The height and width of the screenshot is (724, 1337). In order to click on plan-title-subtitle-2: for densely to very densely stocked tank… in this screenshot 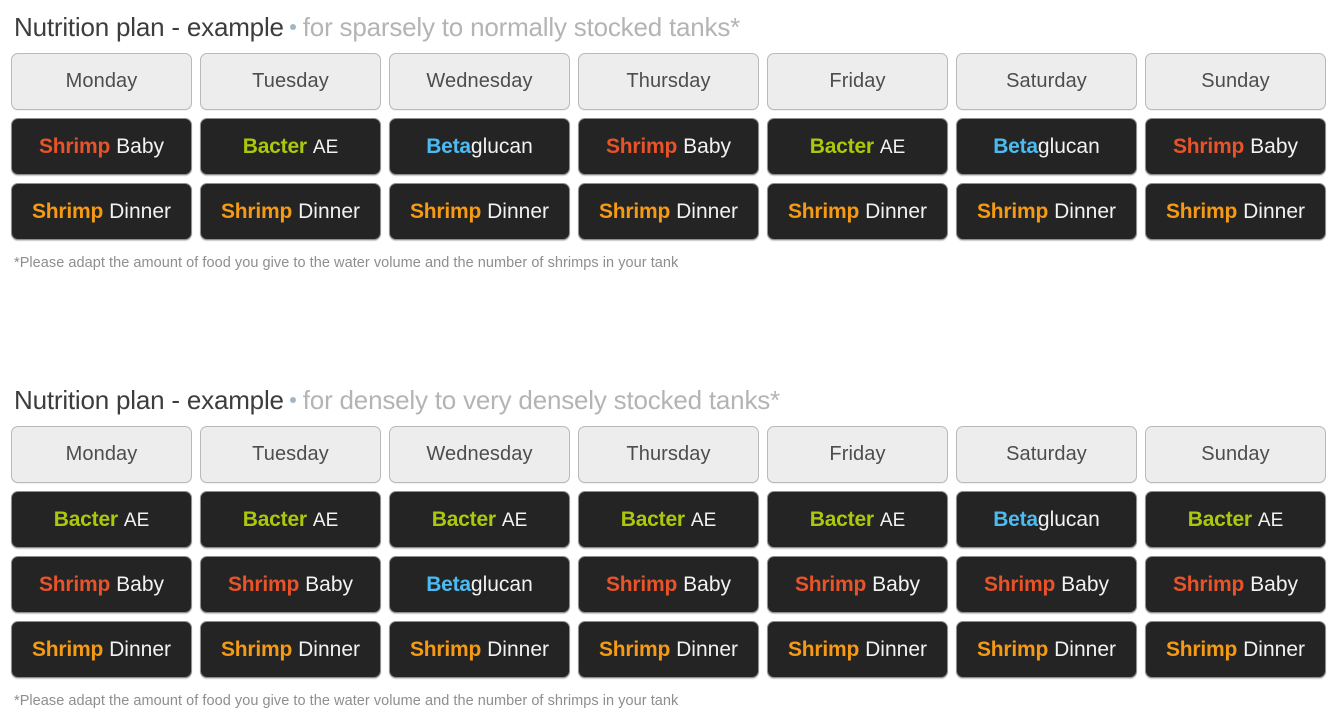, I will do `click(541, 400)`.